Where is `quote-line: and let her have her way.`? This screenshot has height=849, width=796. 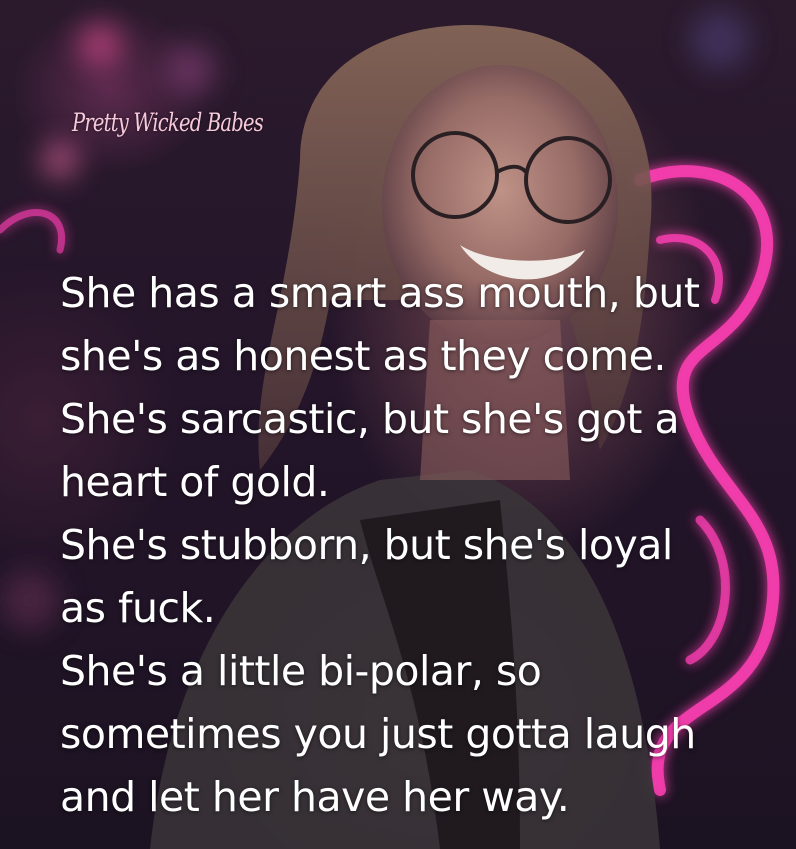 quote-line: and let her have her way. is located at coordinates (315, 797).